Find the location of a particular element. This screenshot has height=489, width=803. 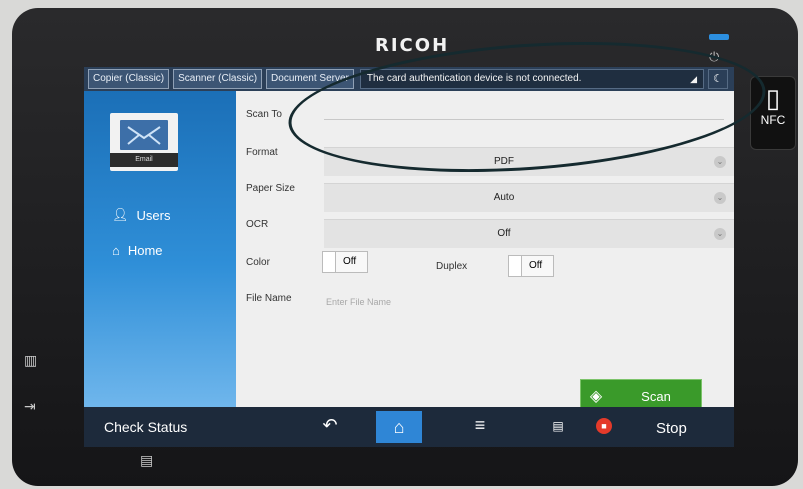

ocr-select: Off ⌄ is located at coordinates (529, 233).